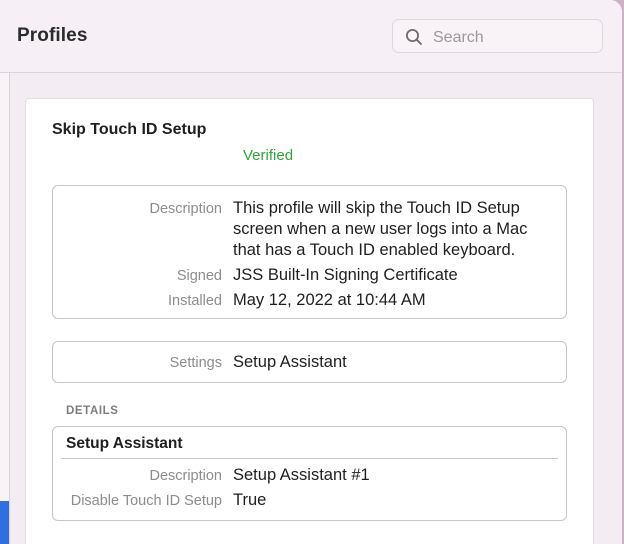 The width and height of the screenshot is (624, 544). I want to click on verified-status: Verified, so click(268, 155).